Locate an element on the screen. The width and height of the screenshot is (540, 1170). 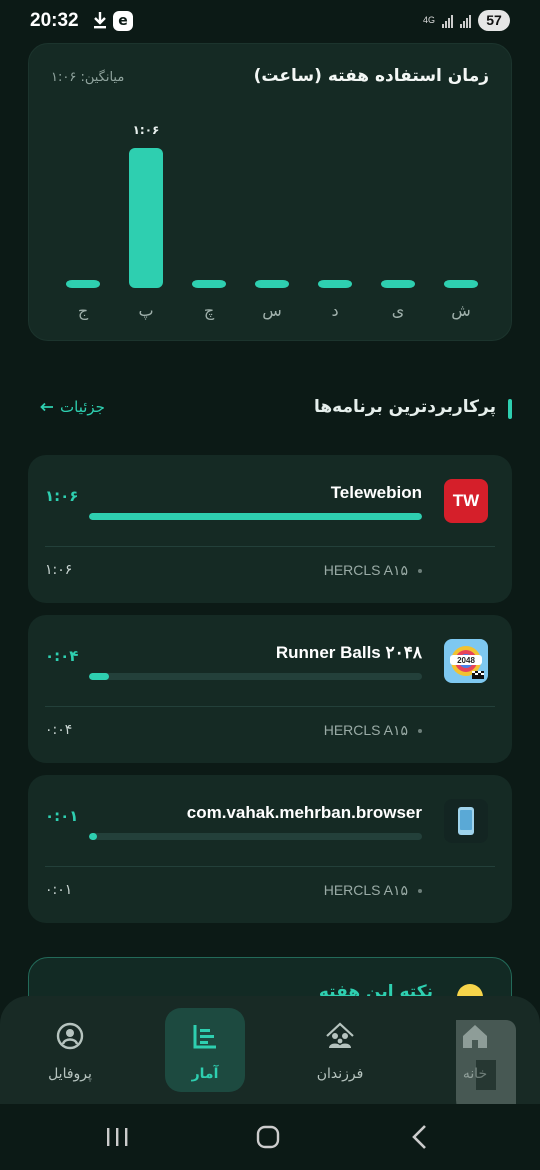
device-time: ۰:۰۴ is located at coordinates (59, 730).